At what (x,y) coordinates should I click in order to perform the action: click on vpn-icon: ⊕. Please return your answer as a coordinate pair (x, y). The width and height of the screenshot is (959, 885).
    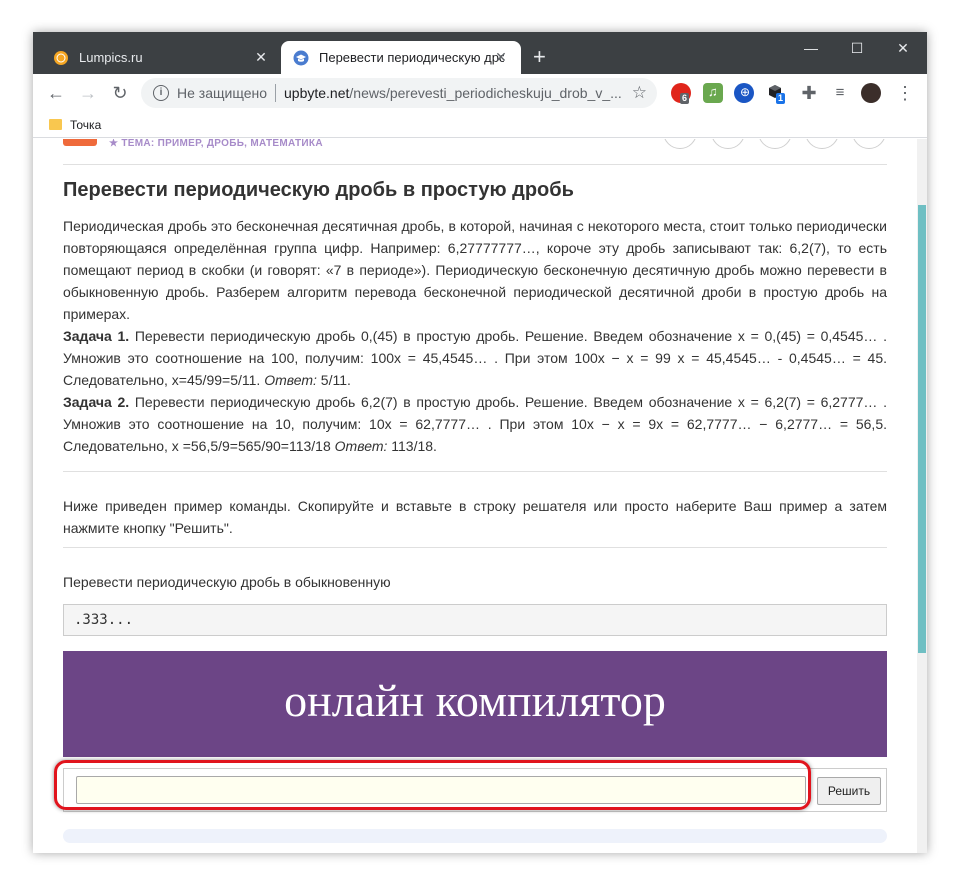
    Looking at the image, I should click on (744, 93).